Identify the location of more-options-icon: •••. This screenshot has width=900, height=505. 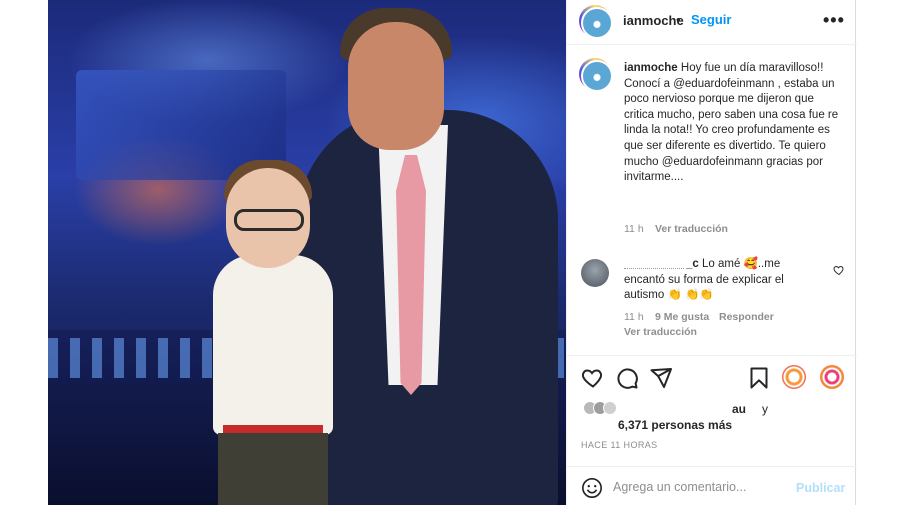
(834, 20).